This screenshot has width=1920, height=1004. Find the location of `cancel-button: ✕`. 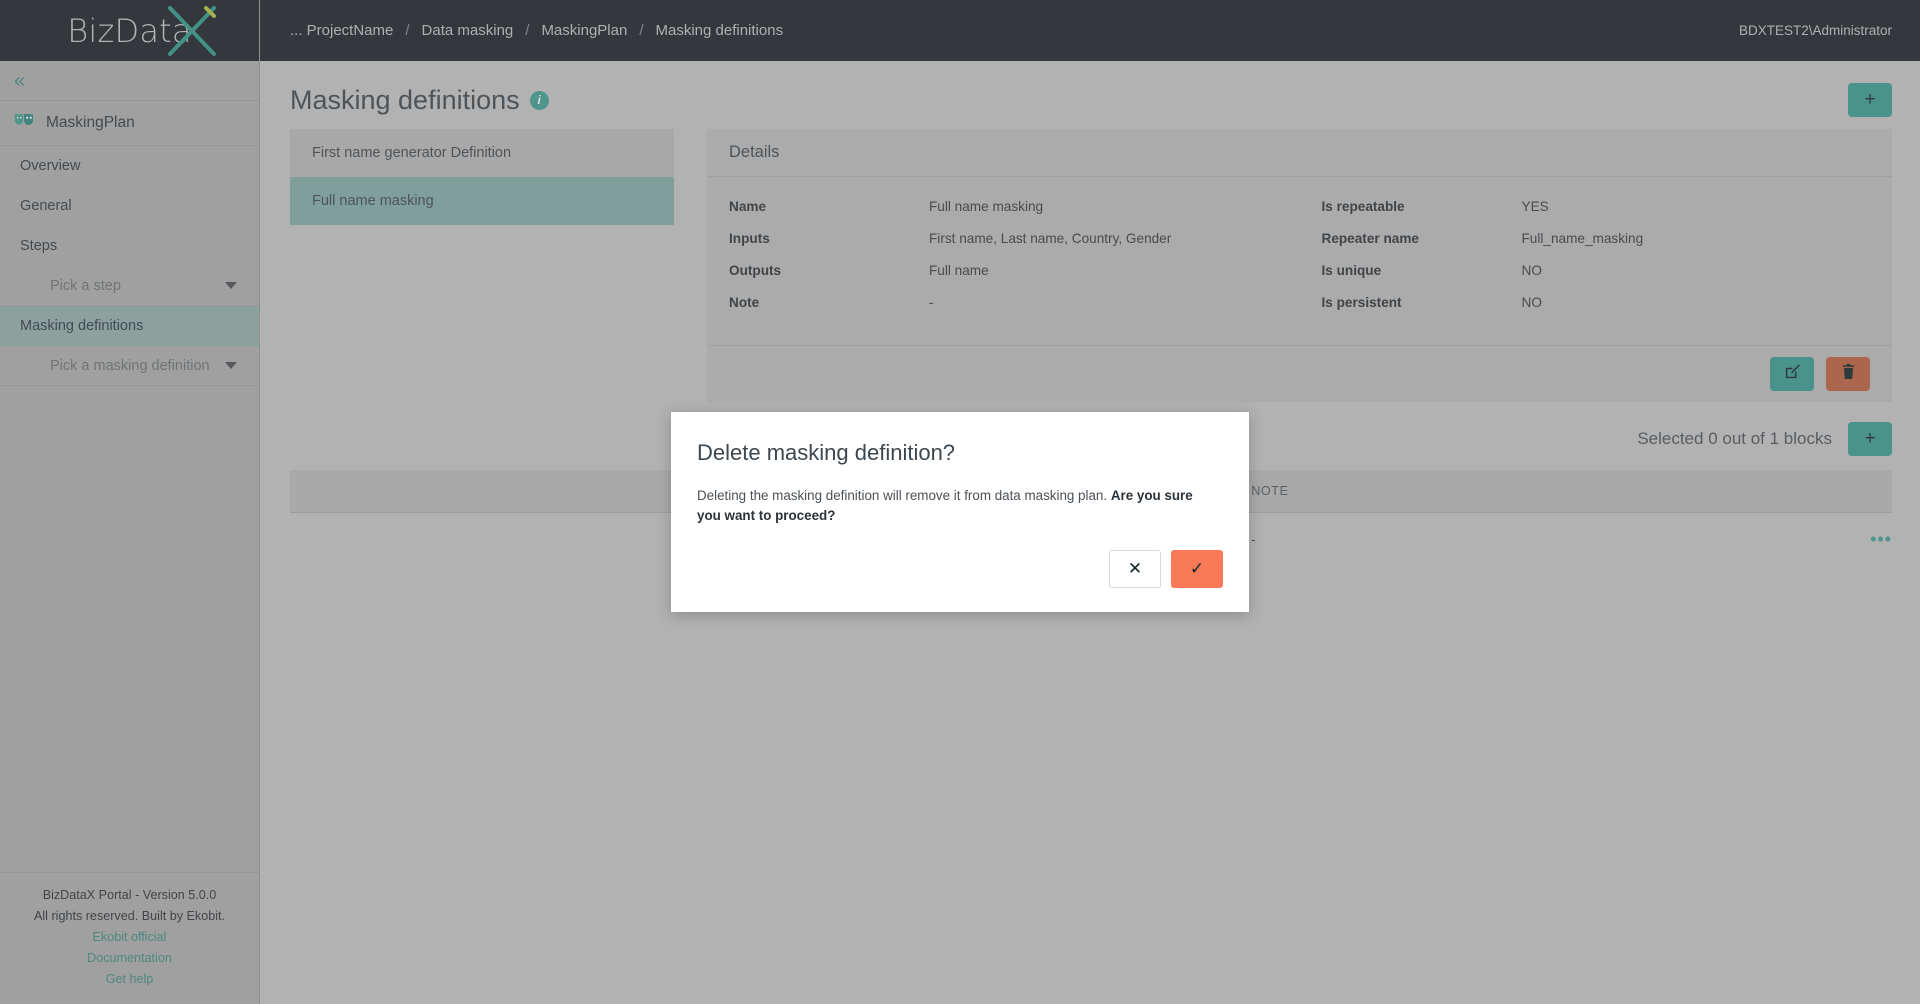

cancel-button: ✕ is located at coordinates (1135, 569).